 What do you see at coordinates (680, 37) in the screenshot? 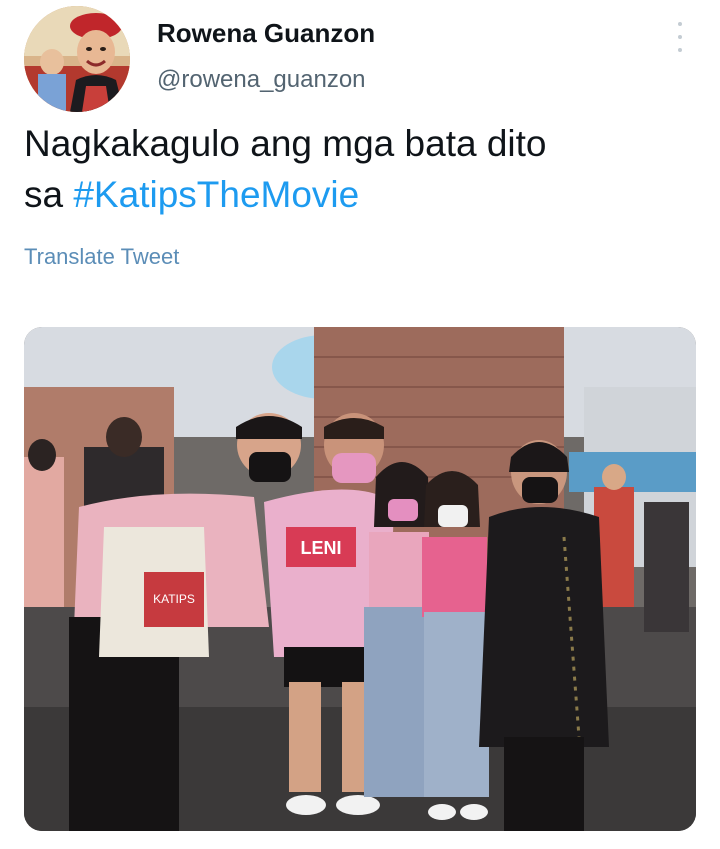
I see `more-vertical-icon` at bounding box center [680, 37].